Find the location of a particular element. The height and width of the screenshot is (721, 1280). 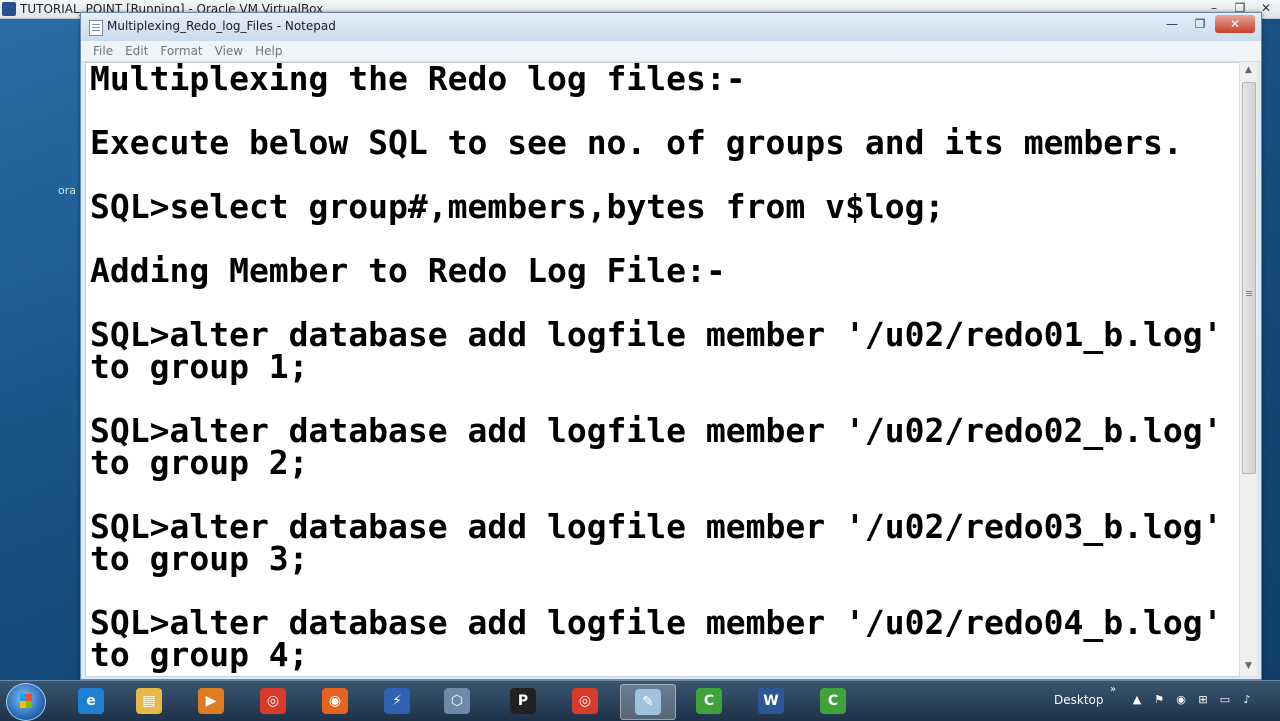

menu-format: Format is located at coordinates (181, 51).